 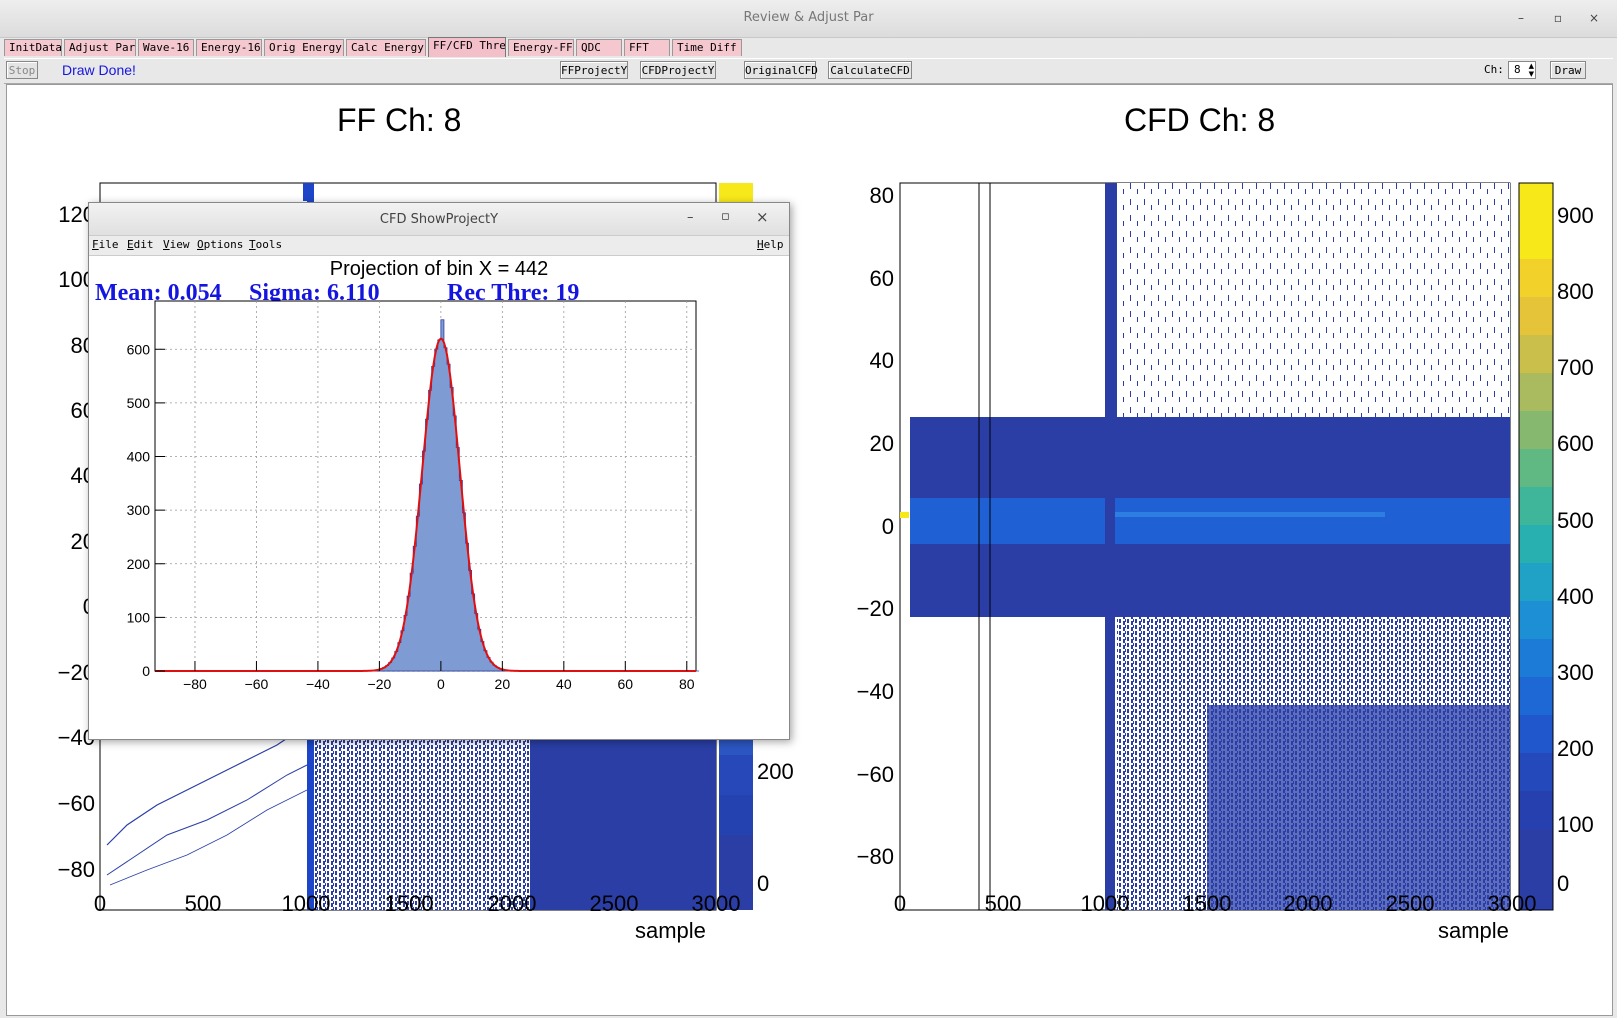 What do you see at coordinates (881, 360) in the screenshot?
I see `cfd-y-tick: 40` at bounding box center [881, 360].